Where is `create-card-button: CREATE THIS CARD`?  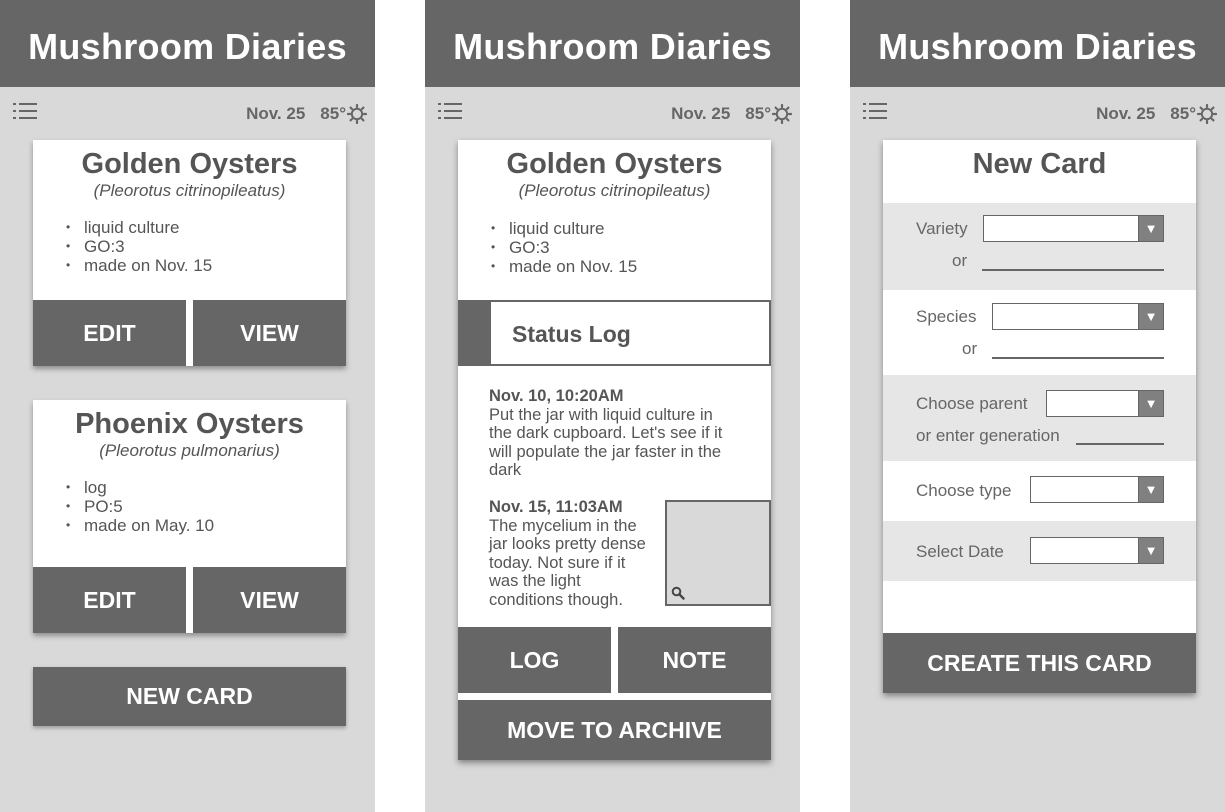 create-card-button: CREATE THIS CARD is located at coordinates (1039, 663).